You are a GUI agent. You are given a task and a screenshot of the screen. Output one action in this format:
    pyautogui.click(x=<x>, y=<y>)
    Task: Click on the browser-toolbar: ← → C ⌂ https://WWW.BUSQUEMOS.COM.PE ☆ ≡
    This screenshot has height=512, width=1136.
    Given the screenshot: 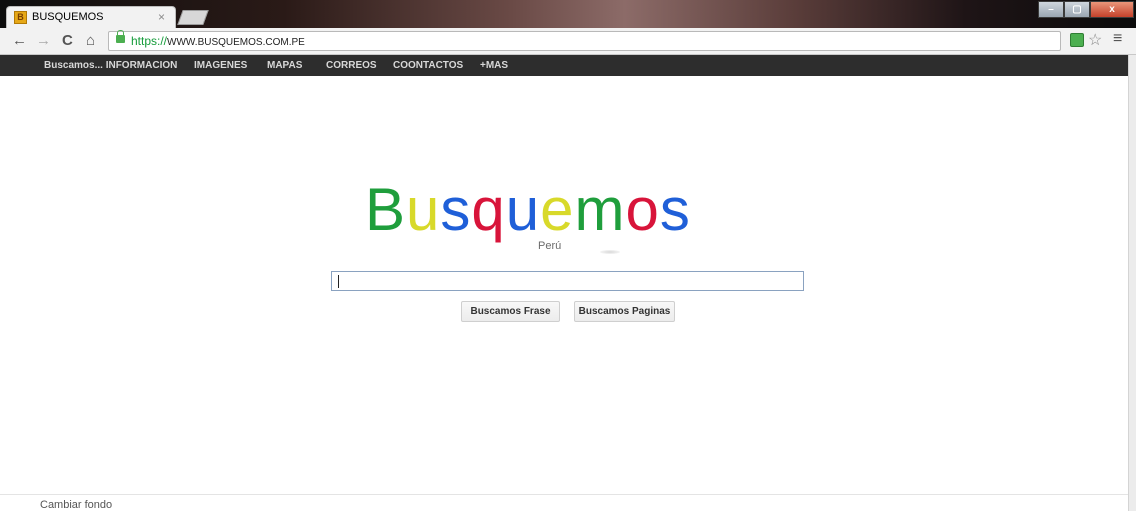 What is the action you would take?
    pyautogui.click(x=568, y=41)
    